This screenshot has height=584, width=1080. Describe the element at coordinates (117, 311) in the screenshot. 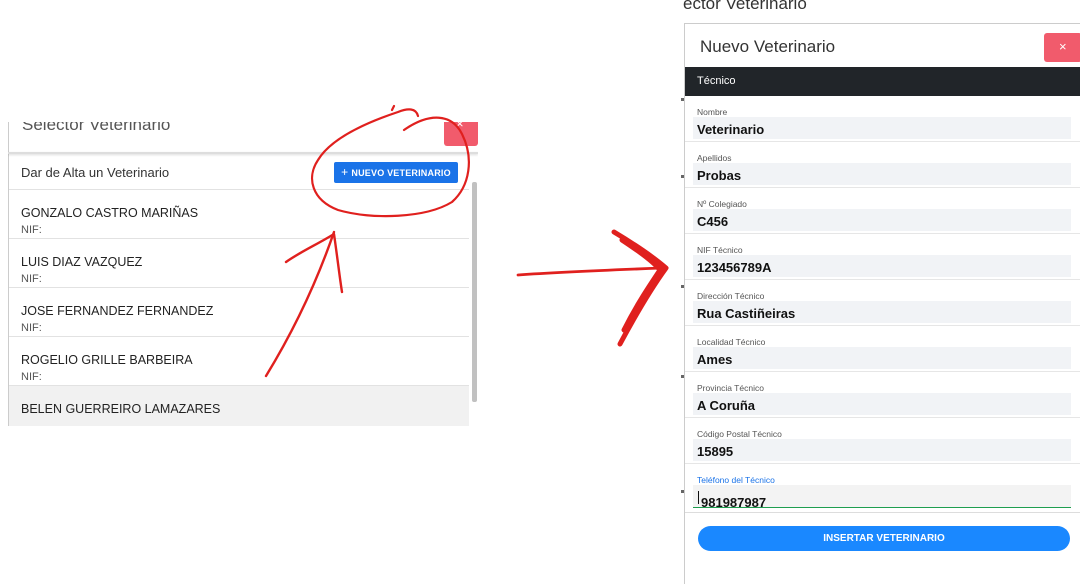

I see `veterinarian-name: JOSE FERNANDEZ FERNANDEZ` at that location.